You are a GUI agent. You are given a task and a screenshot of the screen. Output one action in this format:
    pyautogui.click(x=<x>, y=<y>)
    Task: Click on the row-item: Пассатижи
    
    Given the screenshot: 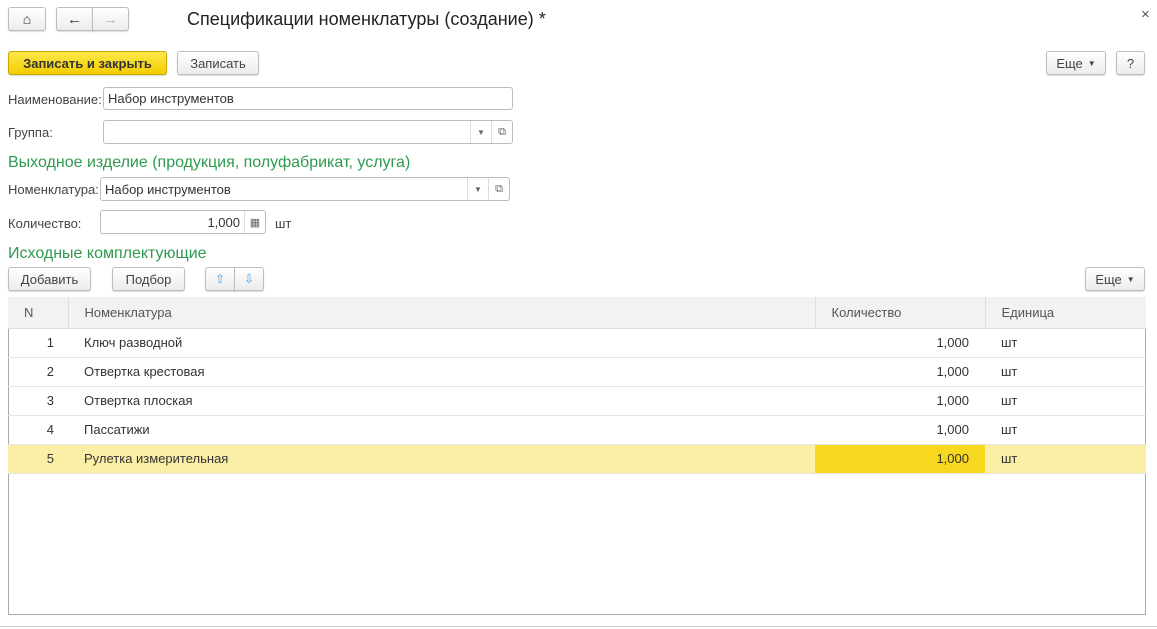 What is the action you would take?
    pyautogui.click(x=441, y=430)
    